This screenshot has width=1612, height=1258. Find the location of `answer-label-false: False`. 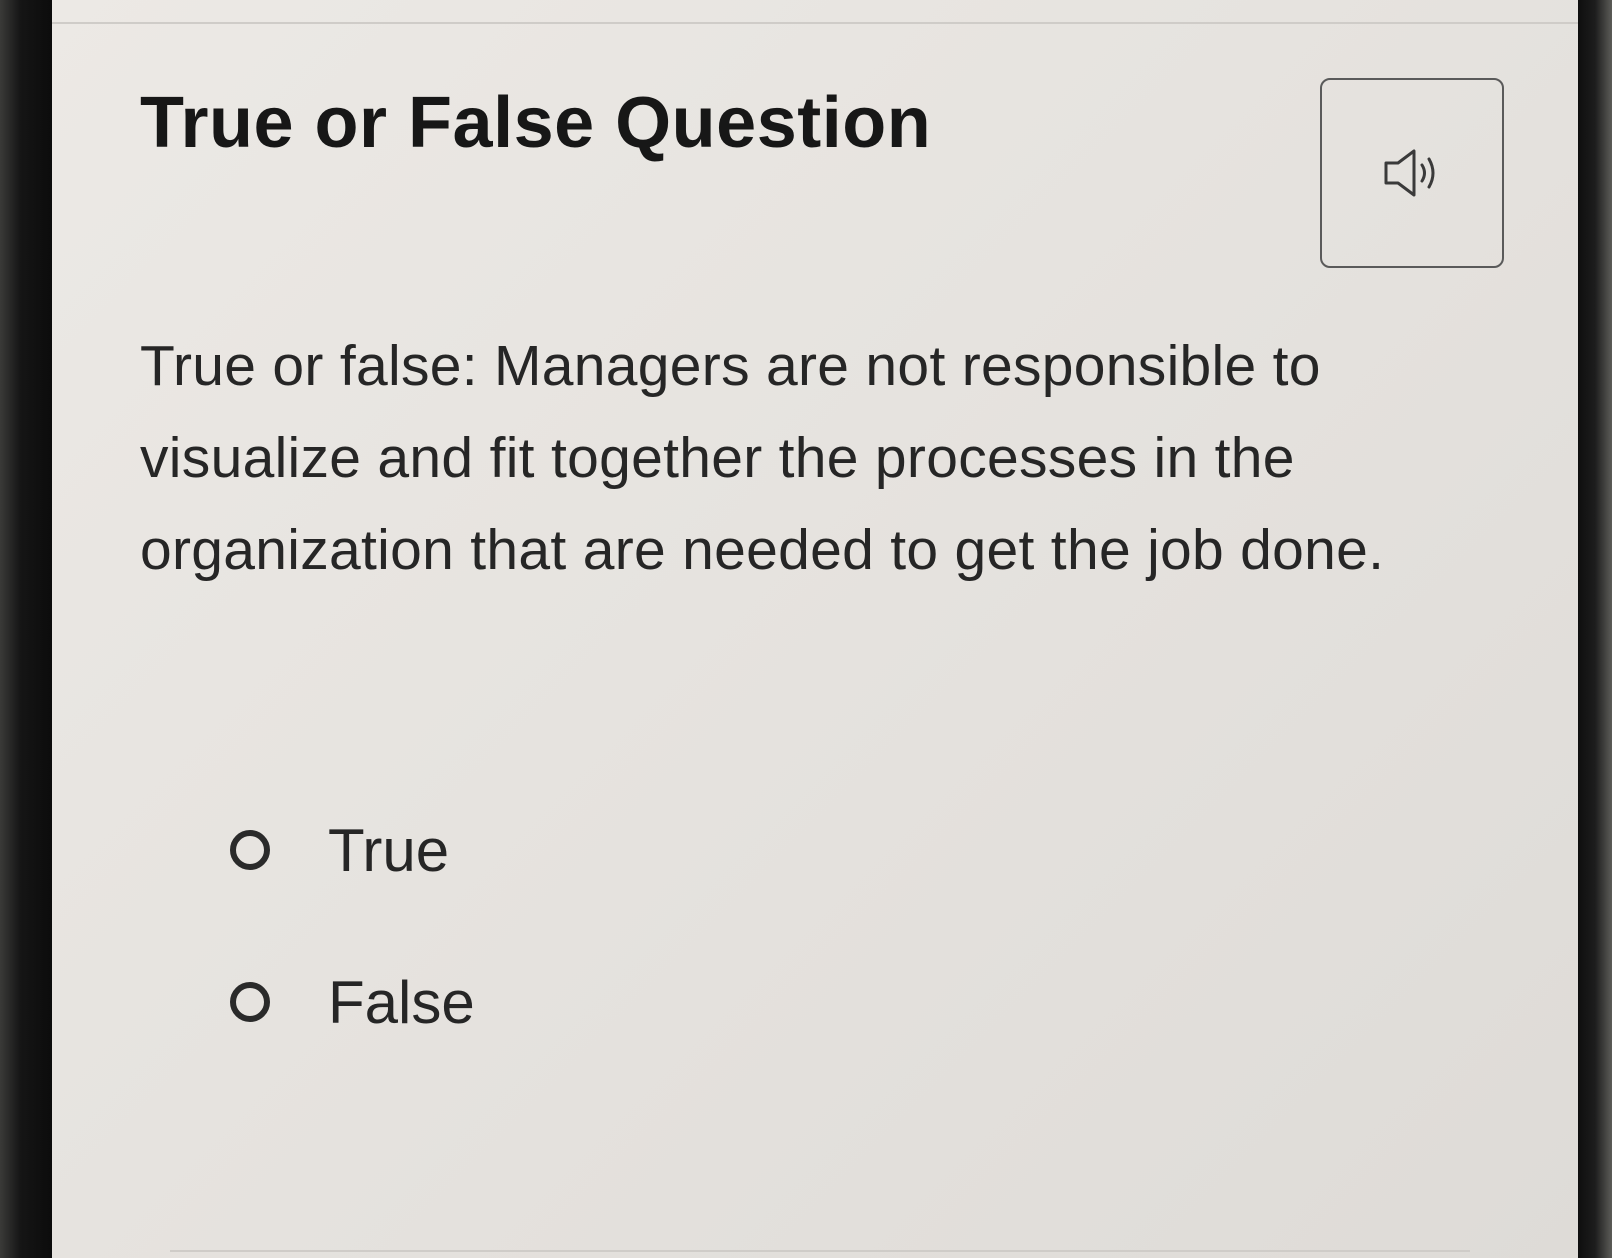

answer-label-false: False is located at coordinates (401, 1002).